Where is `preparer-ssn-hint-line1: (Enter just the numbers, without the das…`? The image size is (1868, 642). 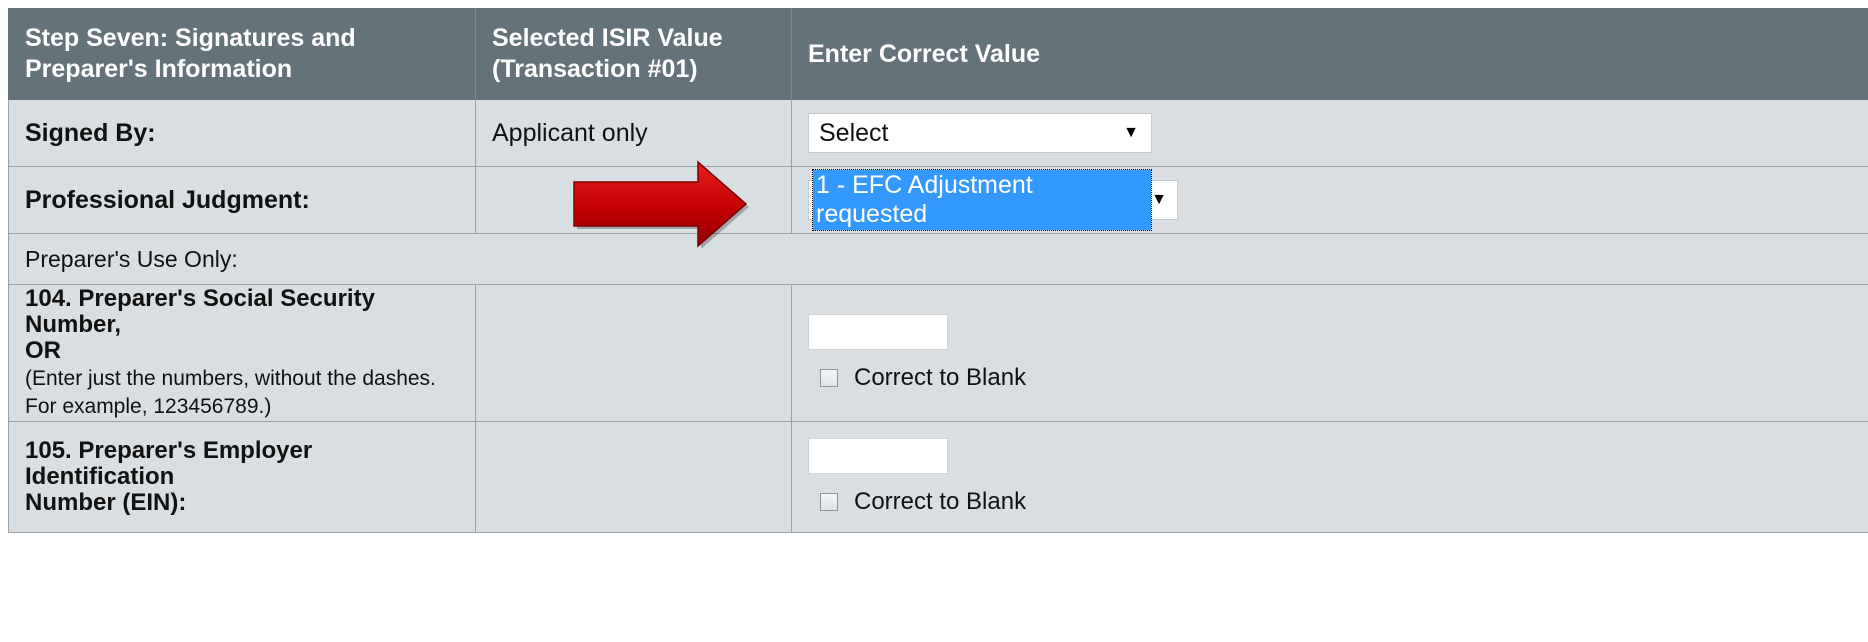
preparer-ssn-hint-line1: (Enter just the numbers, without the das… is located at coordinates (230, 378).